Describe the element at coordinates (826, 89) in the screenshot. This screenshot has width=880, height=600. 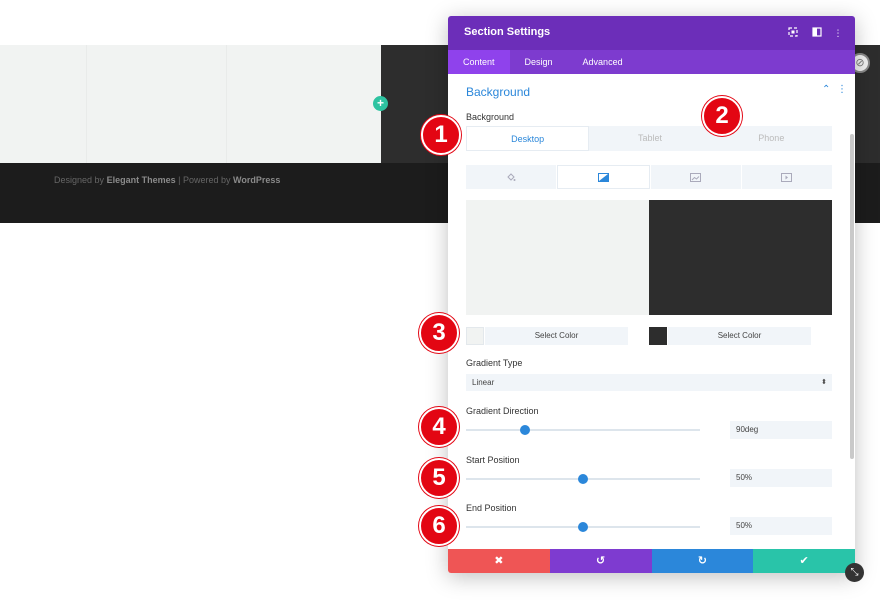
I see `chevron-up-icon: ⌃` at that location.